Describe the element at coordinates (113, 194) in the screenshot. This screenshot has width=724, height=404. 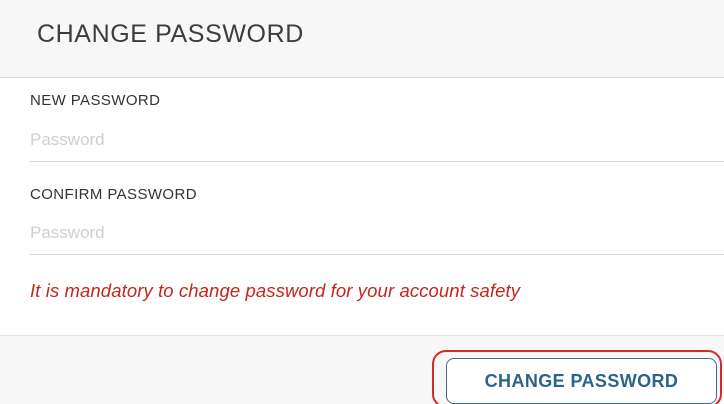
I see `confirm-password-label: CONFIRM PASSWORD` at that location.